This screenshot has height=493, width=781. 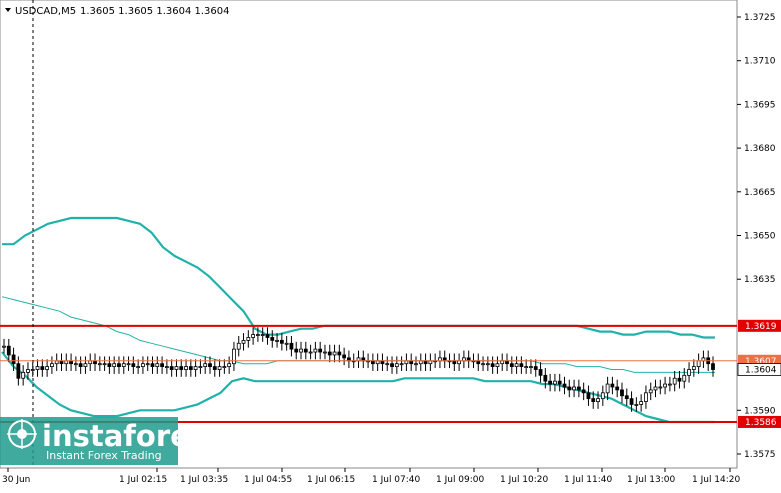 What do you see at coordinates (760, 62) in the screenshot?
I see `y-tick-label: 1.3710` at bounding box center [760, 62].